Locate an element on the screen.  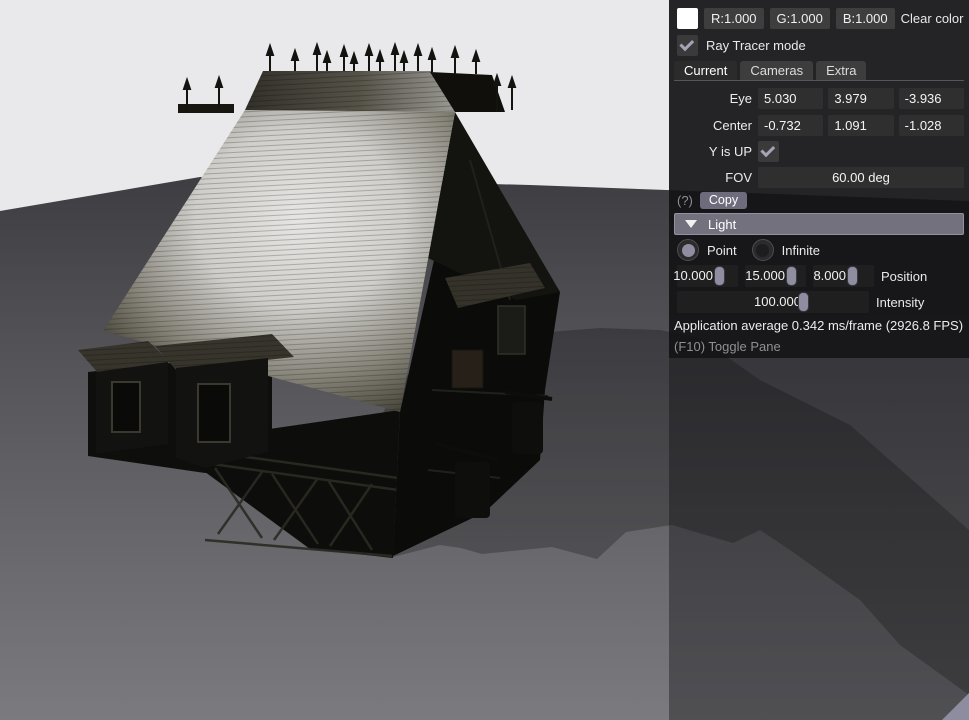
tab-extra: Extra is located at coordinates (841, 70).